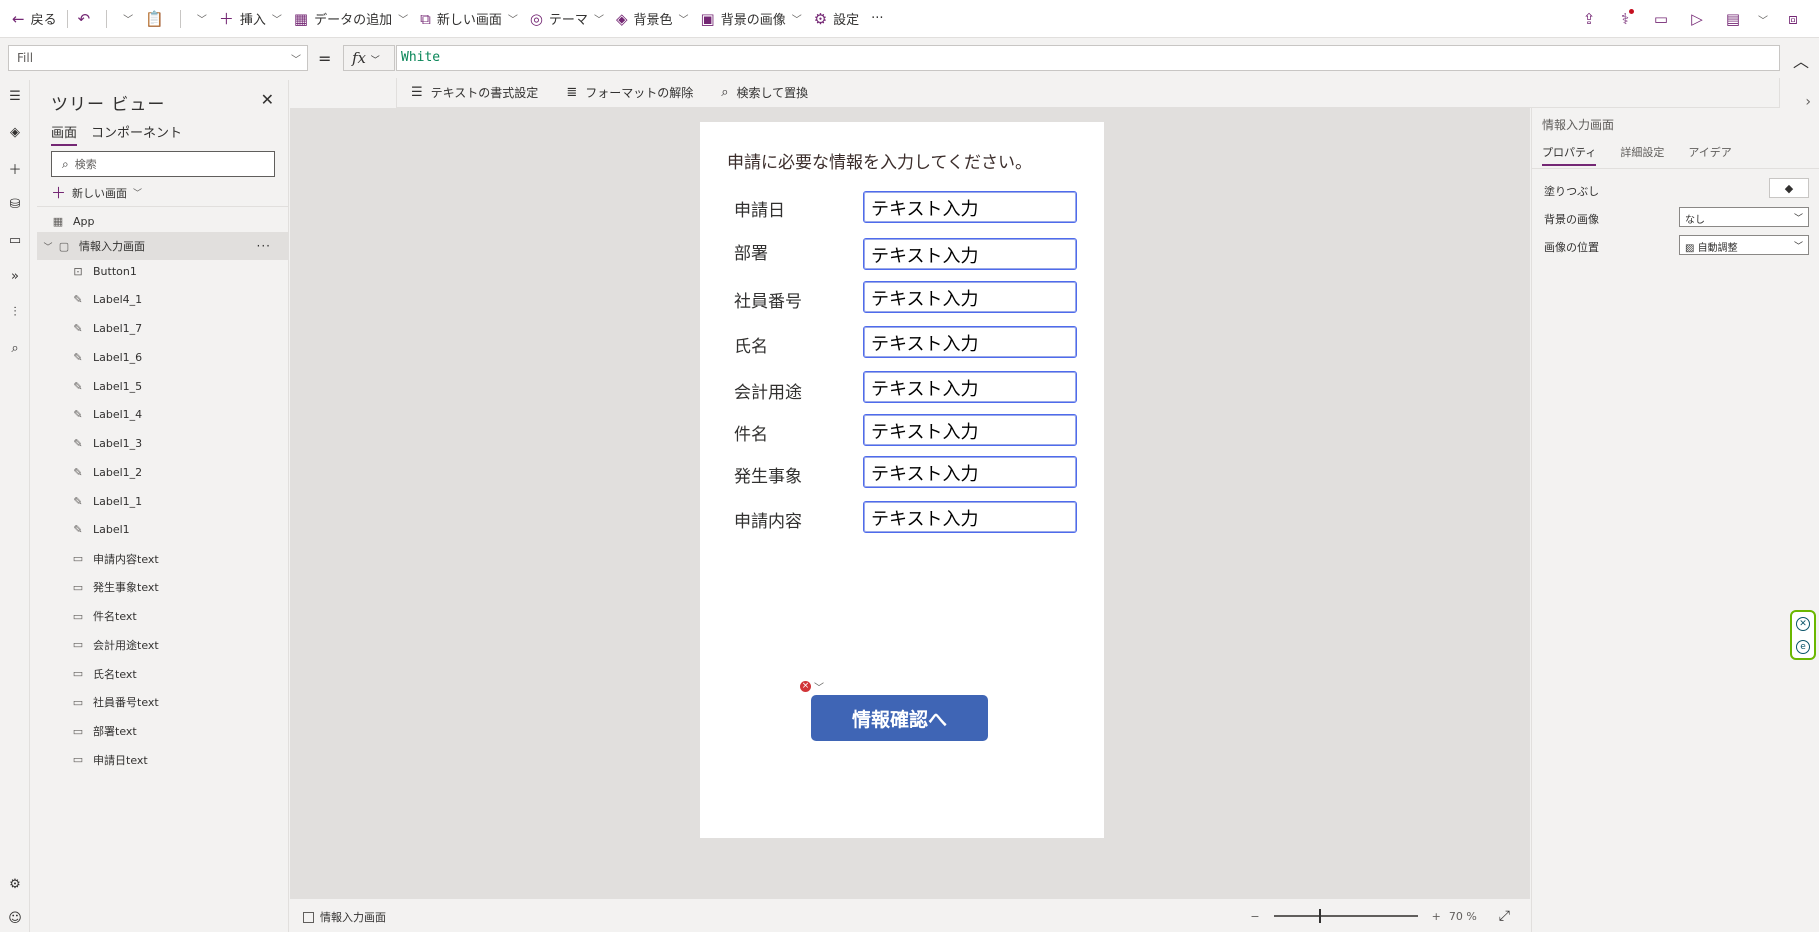  What do you see at coordinates (163, 221) in the screenshot?
I see `tree-node-app: ▦ App` at bounding box center [163, 221].